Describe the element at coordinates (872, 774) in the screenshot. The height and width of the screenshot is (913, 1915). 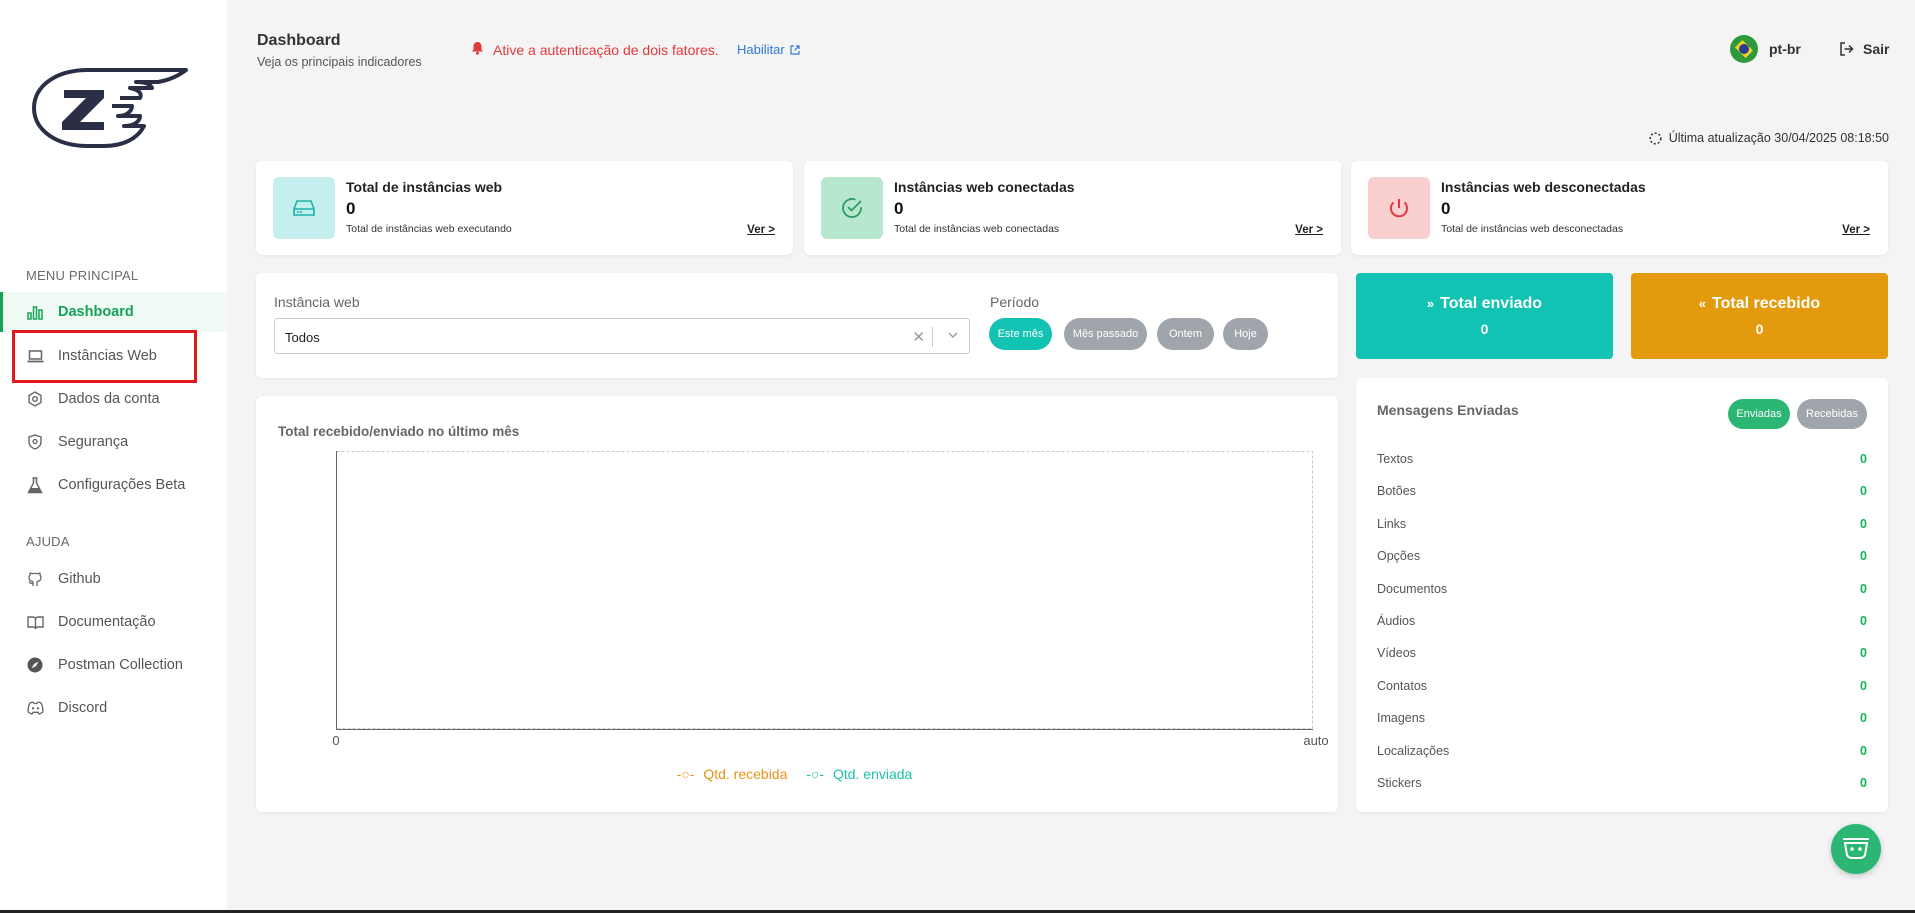
I see `legend-label: Qtd. enviada` at that location.